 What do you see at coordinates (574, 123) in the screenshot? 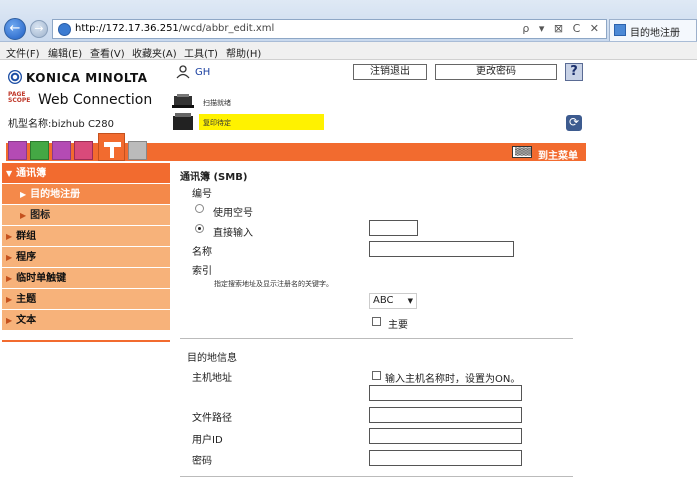
I see `refresh-icon: ⟳` at bounding box center [574, 123].